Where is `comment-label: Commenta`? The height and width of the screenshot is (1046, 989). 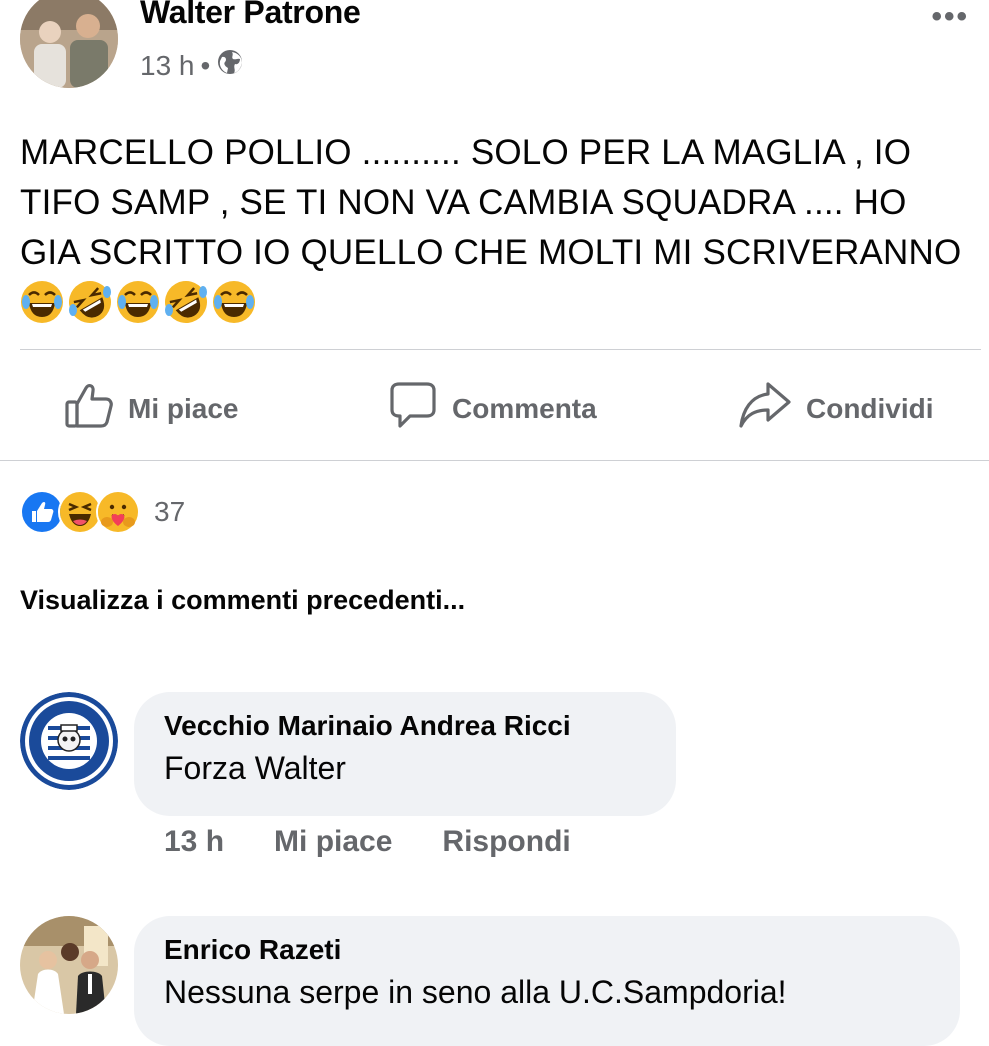
comment-label: Commenta is located at coordinates (524, 408).